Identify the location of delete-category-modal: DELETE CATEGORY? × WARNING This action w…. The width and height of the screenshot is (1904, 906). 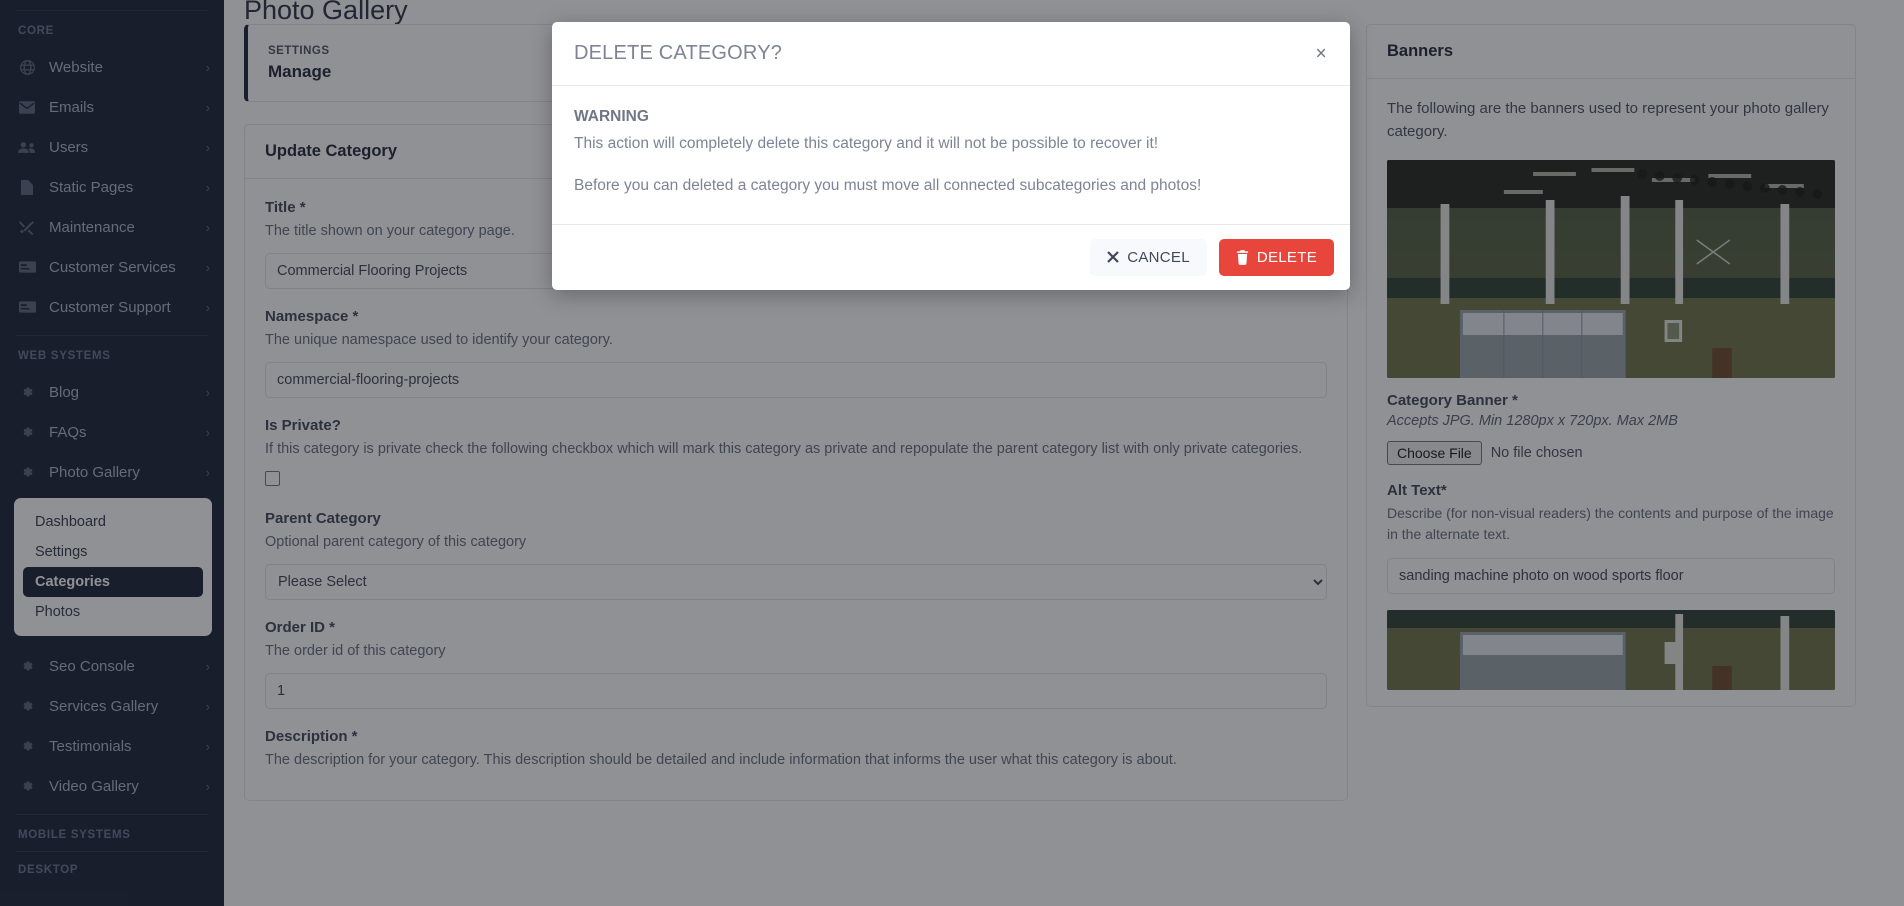
(951, 156).